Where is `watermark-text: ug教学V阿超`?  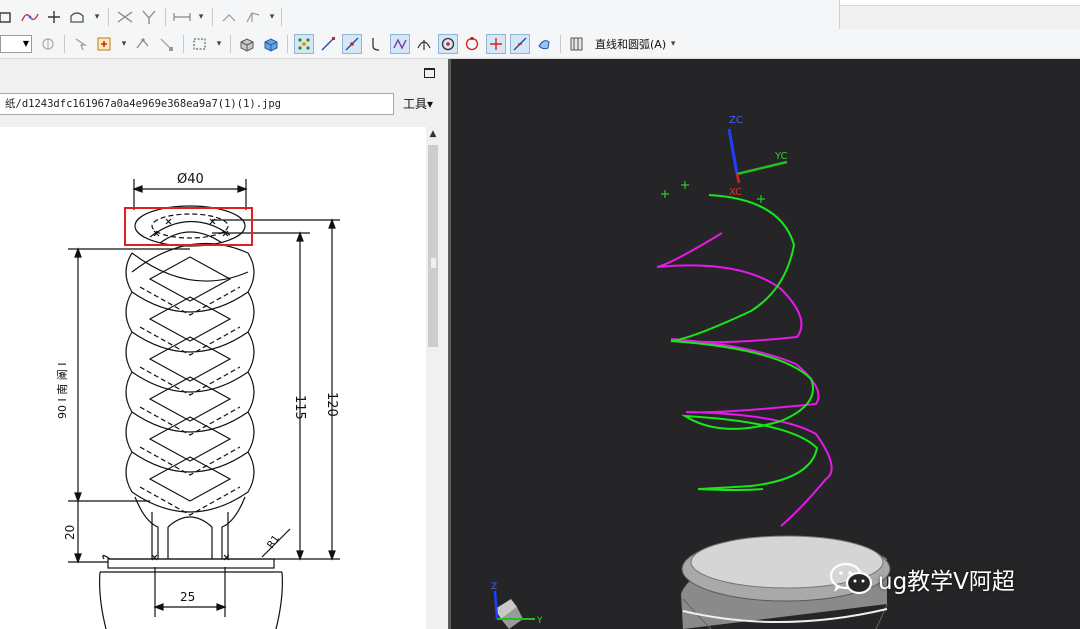
watermark-text: ug教学V阿超 is located at coordinates (946, 582).